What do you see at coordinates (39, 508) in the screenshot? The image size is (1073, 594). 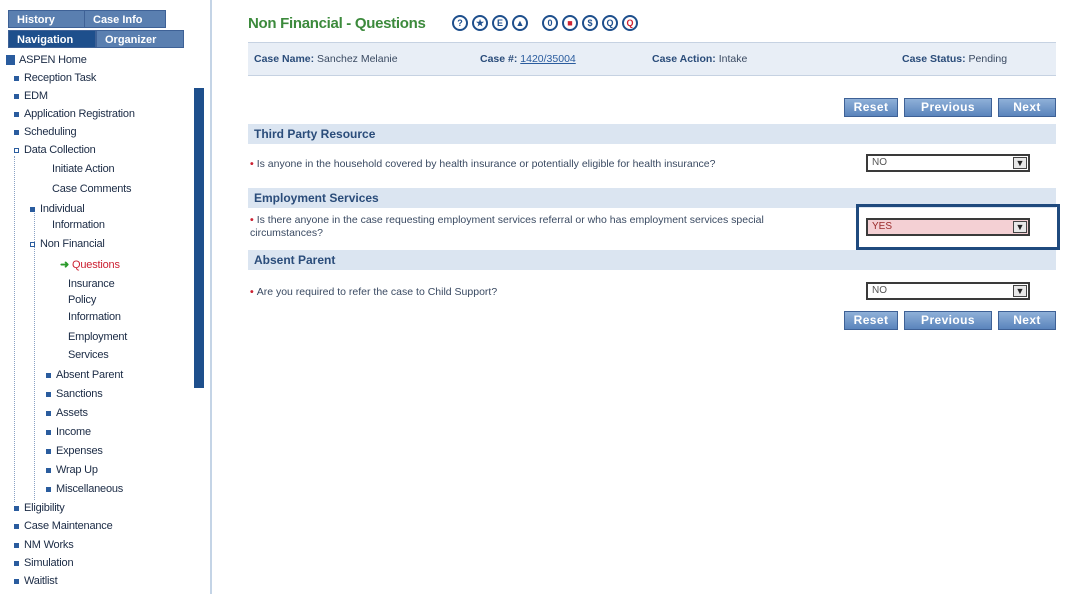 I see `sidebar-item-eligibility: Eligibility` at bounding box center [39, 508].